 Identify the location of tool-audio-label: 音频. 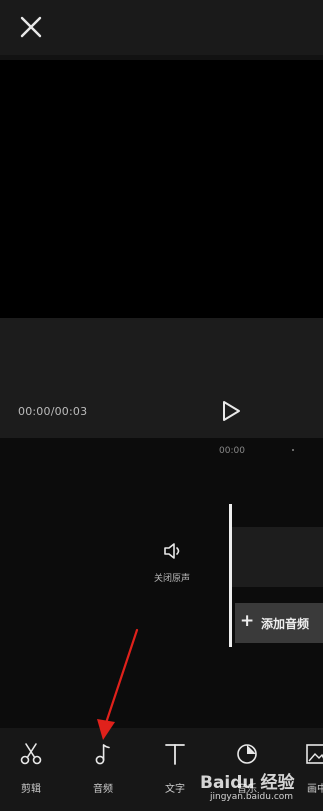
(103, 789).